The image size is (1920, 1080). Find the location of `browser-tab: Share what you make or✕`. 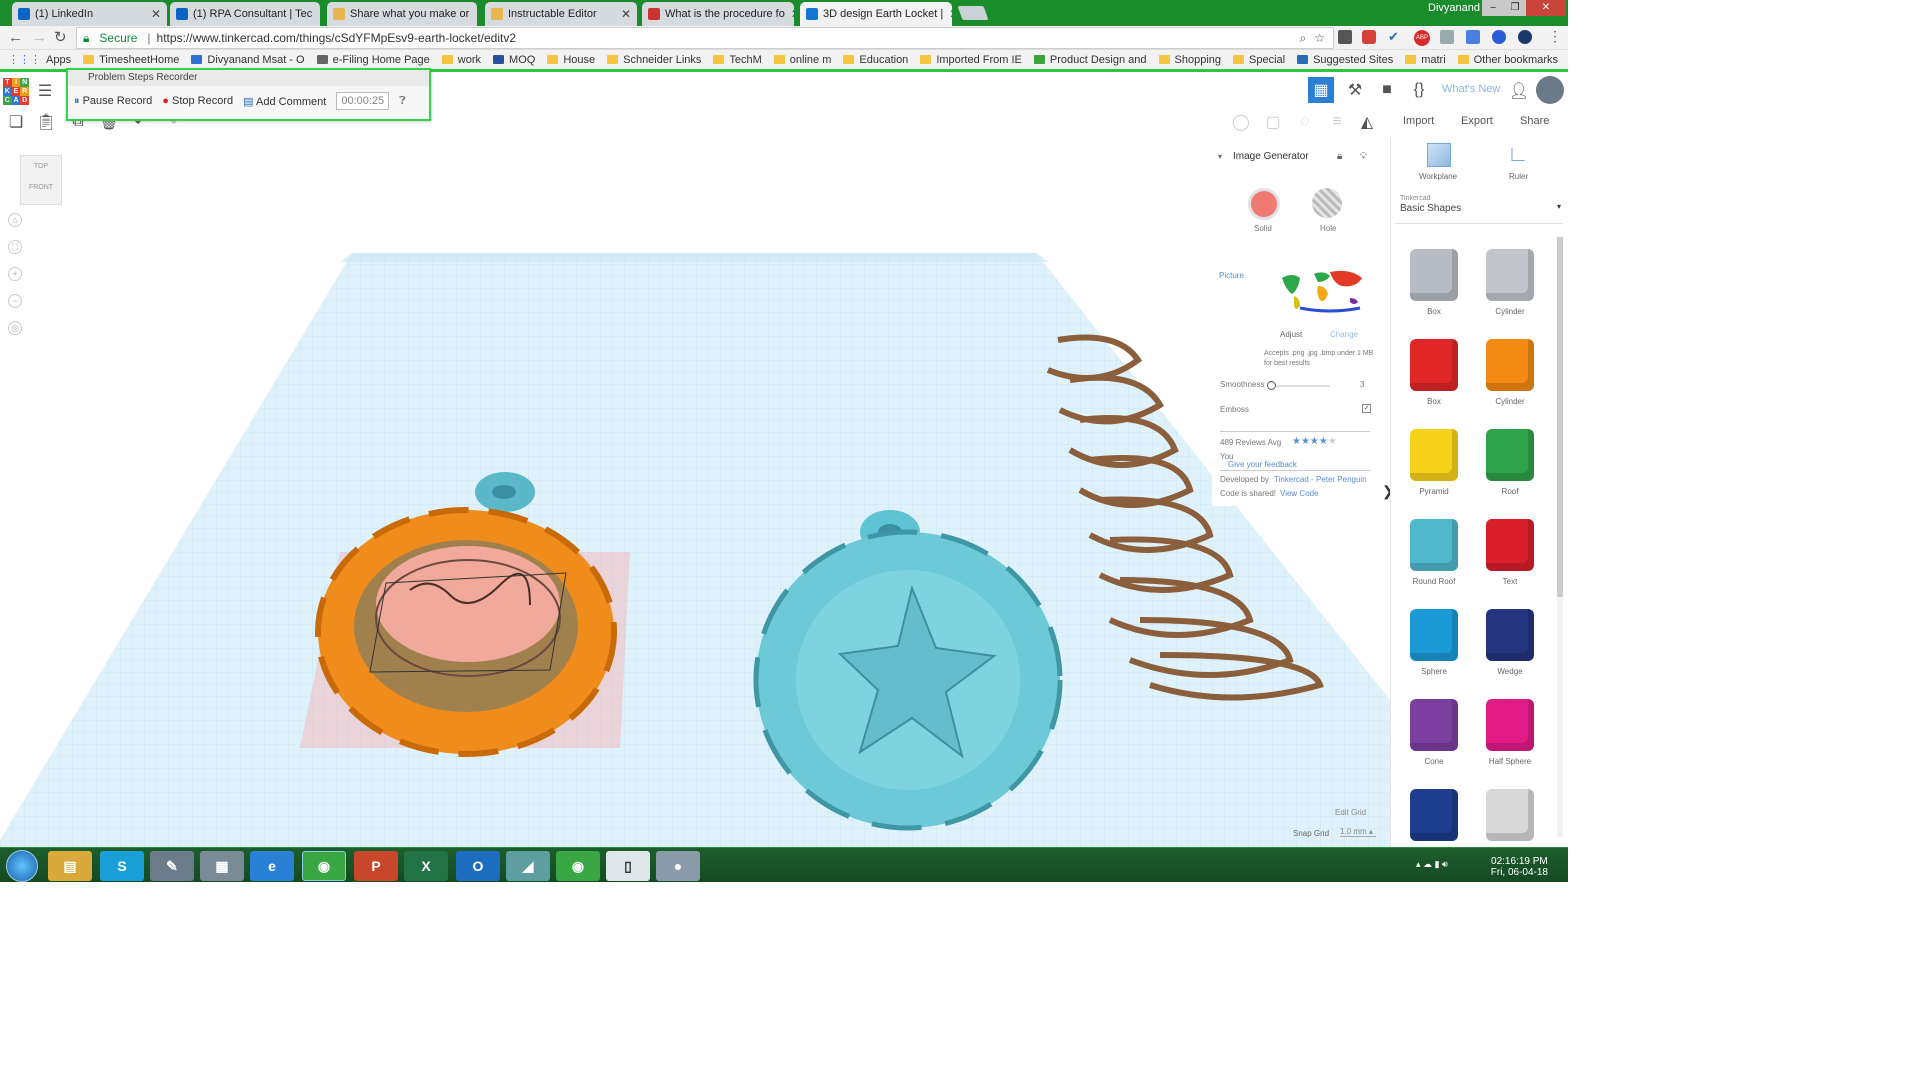

browser-tab: Share what you make or✕ is located at coordinates (402, 14).